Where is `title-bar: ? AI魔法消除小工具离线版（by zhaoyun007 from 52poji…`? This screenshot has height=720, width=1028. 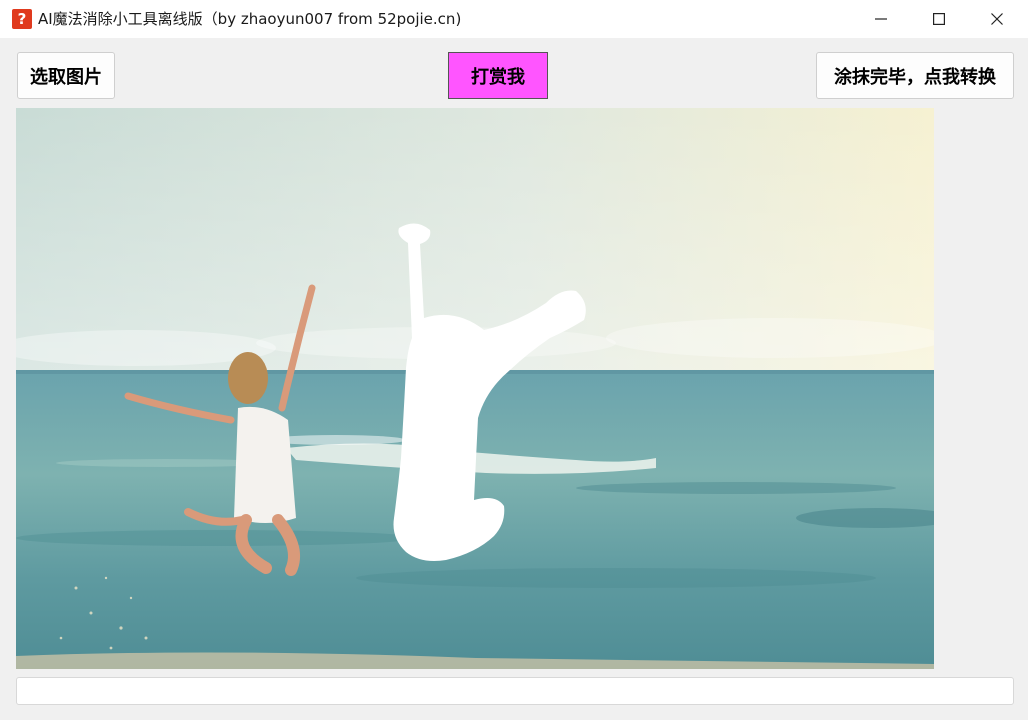 title-bar: ? AI魔法消除小工具离线版（by zhaoyun007 from 52poji… is located at coordinates (514, 19).